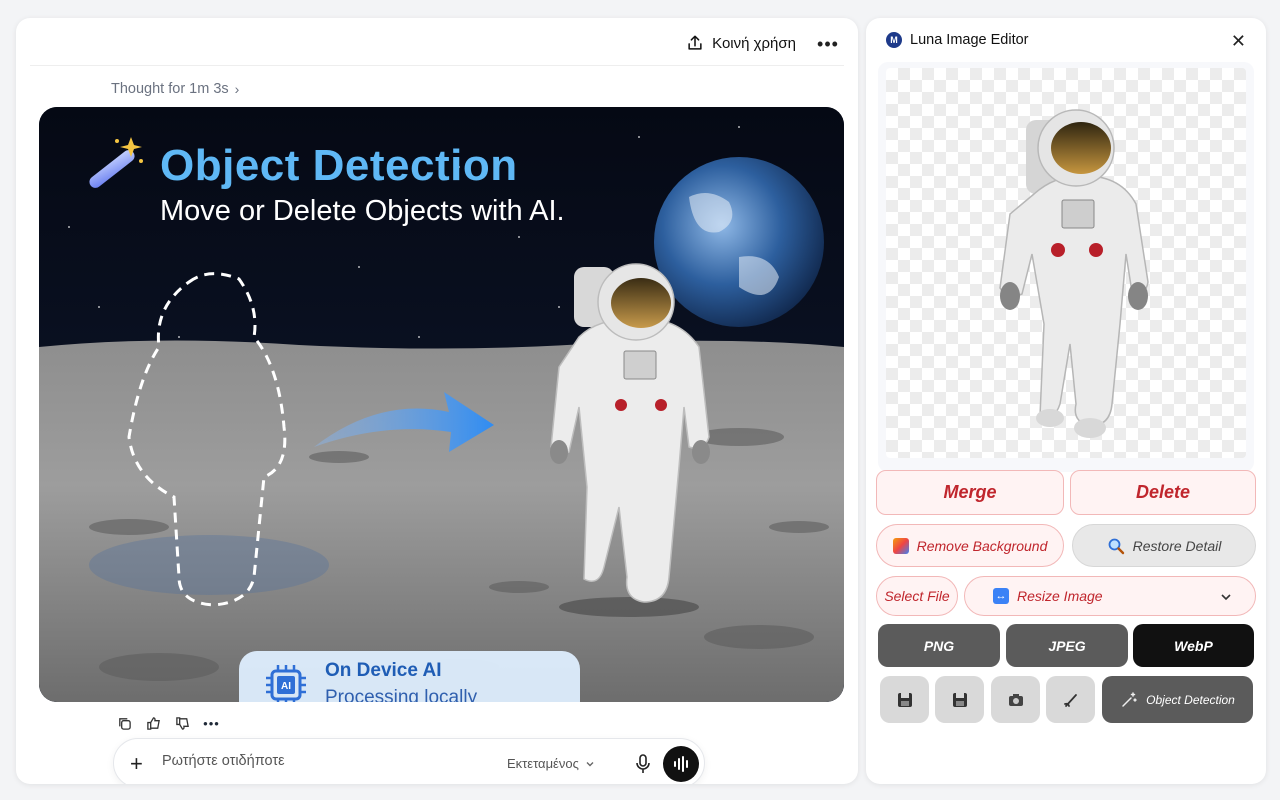 This screenshot has height=800, width=1280. Describe the element at coordinates (1190, 699) in the screenshot. I see `object-detection-label: Object Detection` at that location.